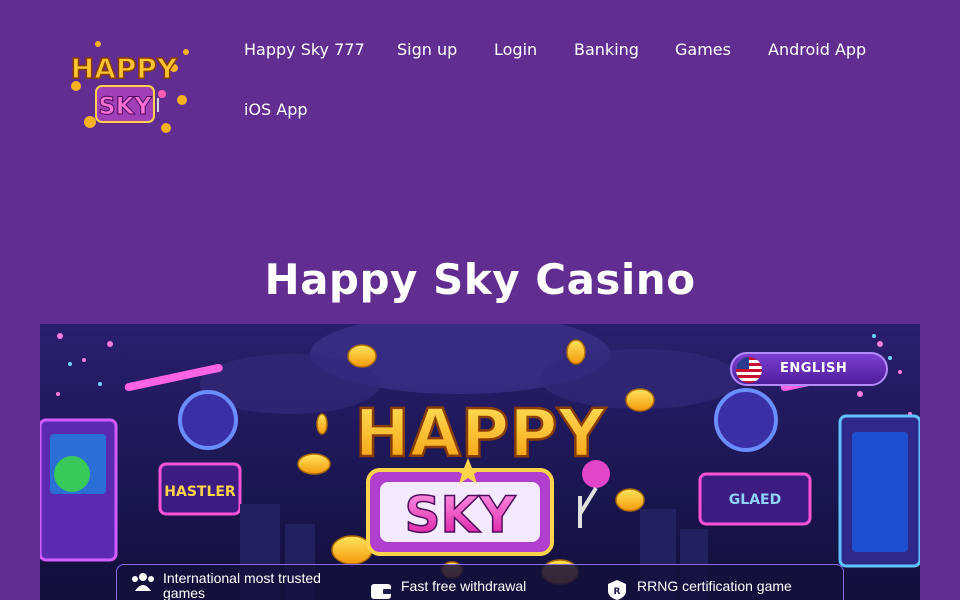 The image size is (960, 600). Describe the element at coordinates (304, 50) in the screenshot. I see `nav-link-happy-sky-777: Happy Sky 777` at that location.